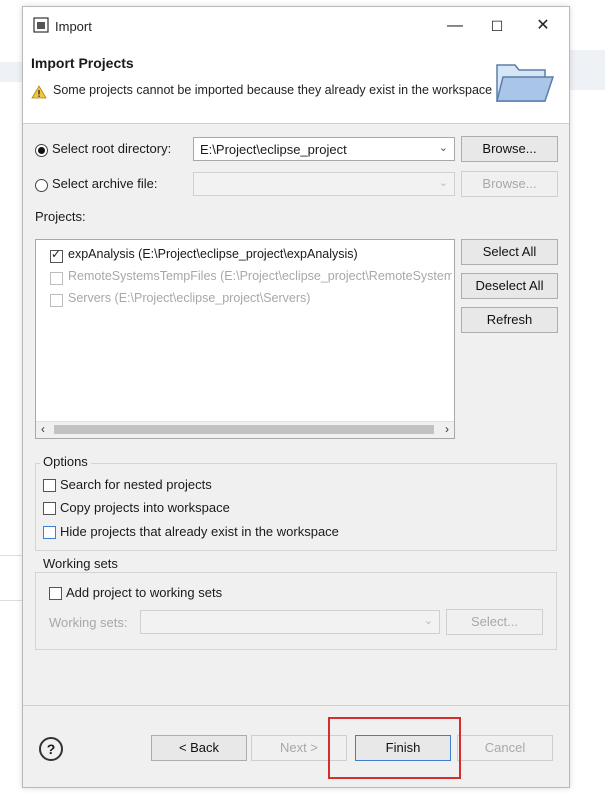 Image resolution: width=605 pixels, height=796 pixels. What do you see at coordinates (49, 508) in the screenshot?
I see `copy-projects-checkbox` at bounding box center [49, 508].